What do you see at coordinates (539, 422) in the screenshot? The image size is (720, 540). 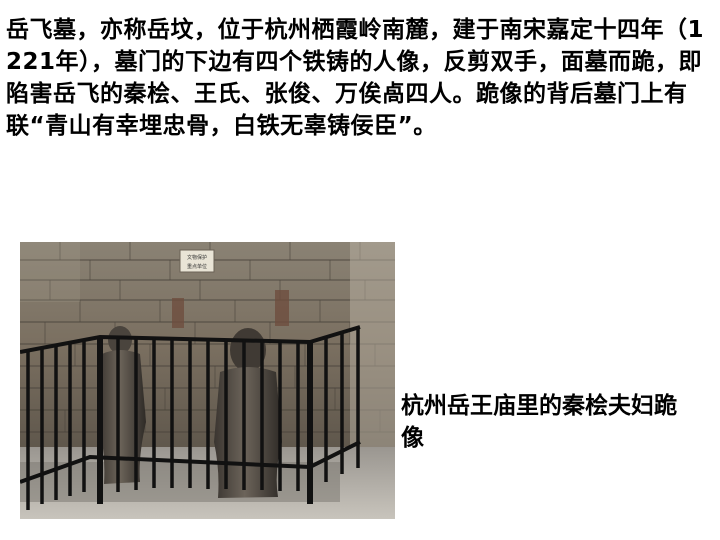 I see `photo-caption: 杭州岳王庙里的秦桧夫妇跪像` at bounding box center [539, 422].